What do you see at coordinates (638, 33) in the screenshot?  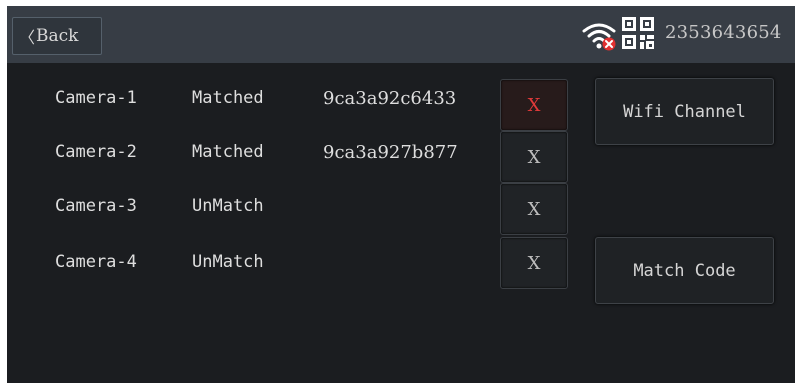 I see `qr-code-icon` at bounding box center [638, 33].